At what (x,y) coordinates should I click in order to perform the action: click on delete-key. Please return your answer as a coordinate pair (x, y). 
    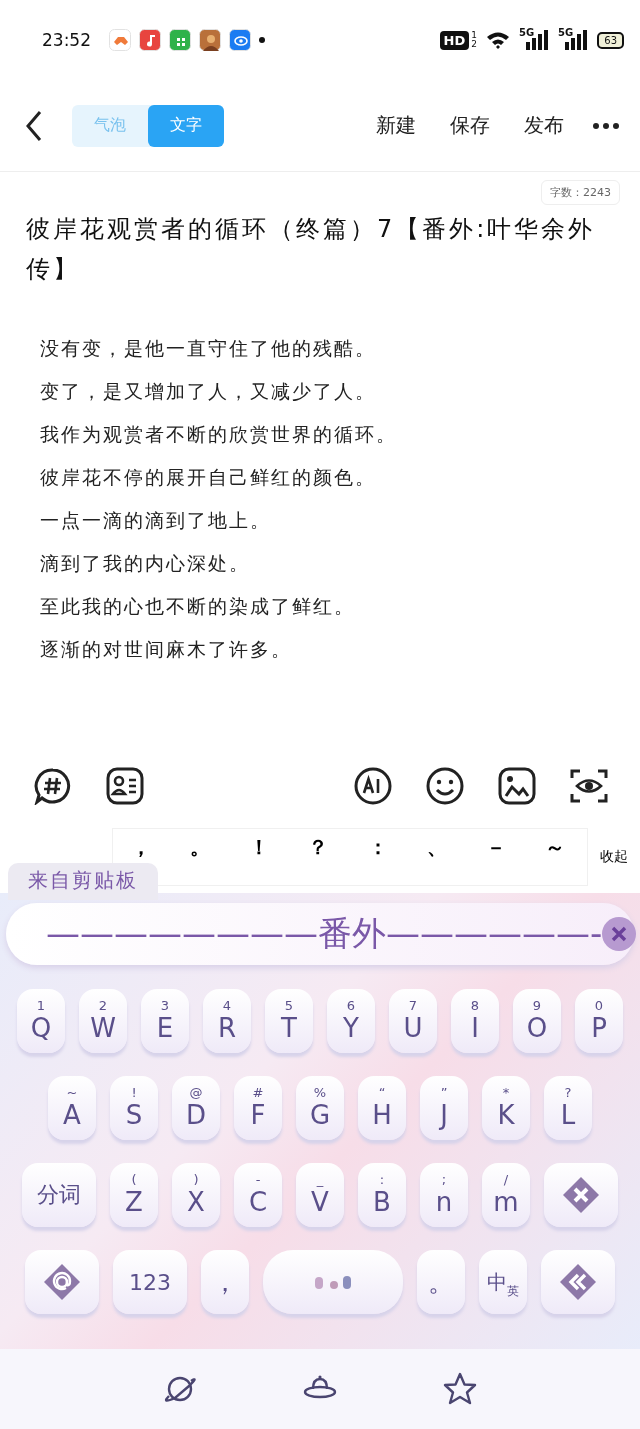
    Looking at the image, I should click on (581, 1195).